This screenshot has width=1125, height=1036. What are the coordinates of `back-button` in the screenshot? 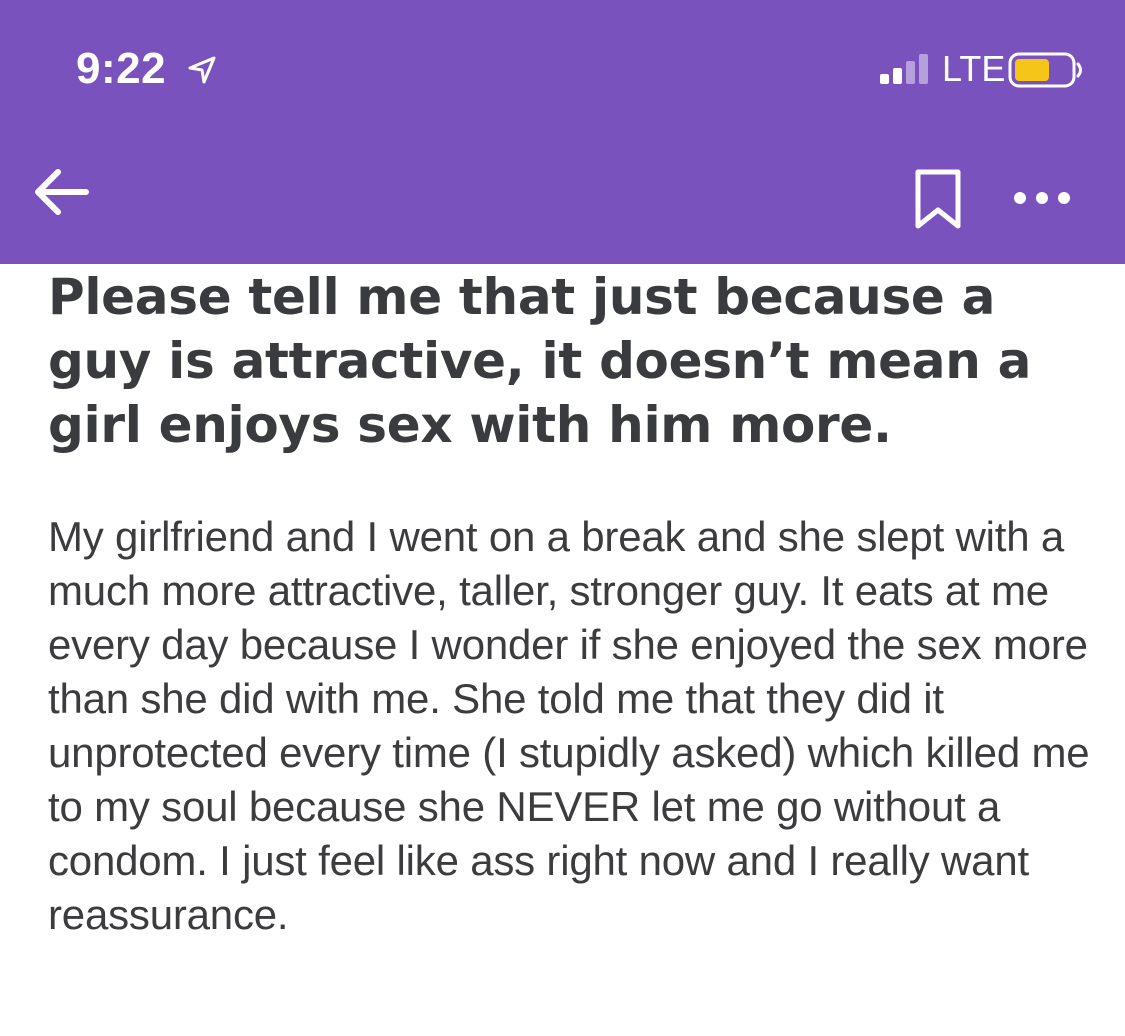 It's located at (60, 192).